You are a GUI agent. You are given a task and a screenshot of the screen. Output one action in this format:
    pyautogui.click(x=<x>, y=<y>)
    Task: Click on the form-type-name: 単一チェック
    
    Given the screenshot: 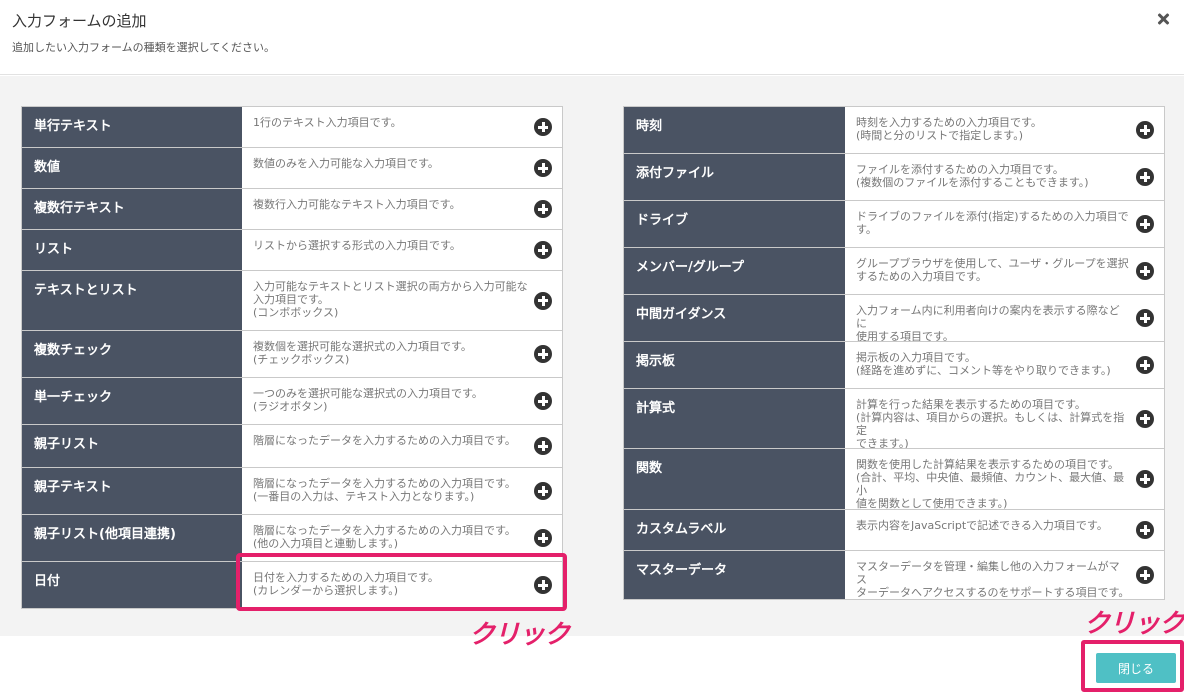 What is the action you would take?
    pyautogui.click(x=132, y=401)
    